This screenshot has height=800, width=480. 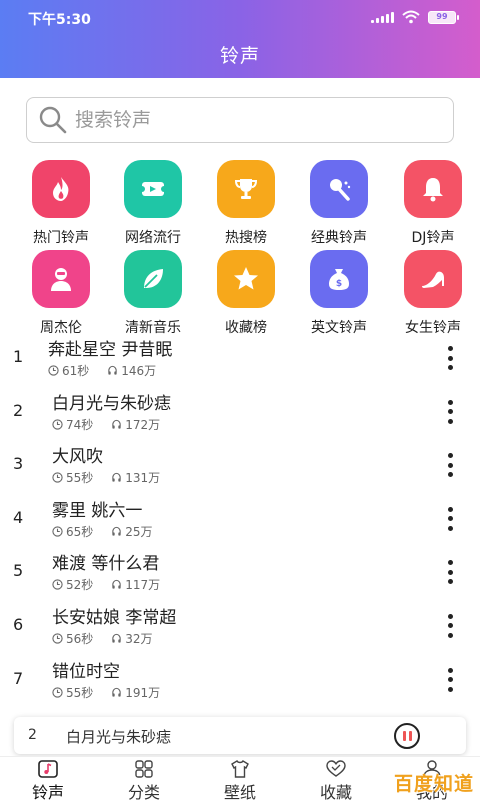 What do you see at coordinates (246, 238) in the screenshot?
I see `category-label: 热搜榜` at bounding box center [246, 238].